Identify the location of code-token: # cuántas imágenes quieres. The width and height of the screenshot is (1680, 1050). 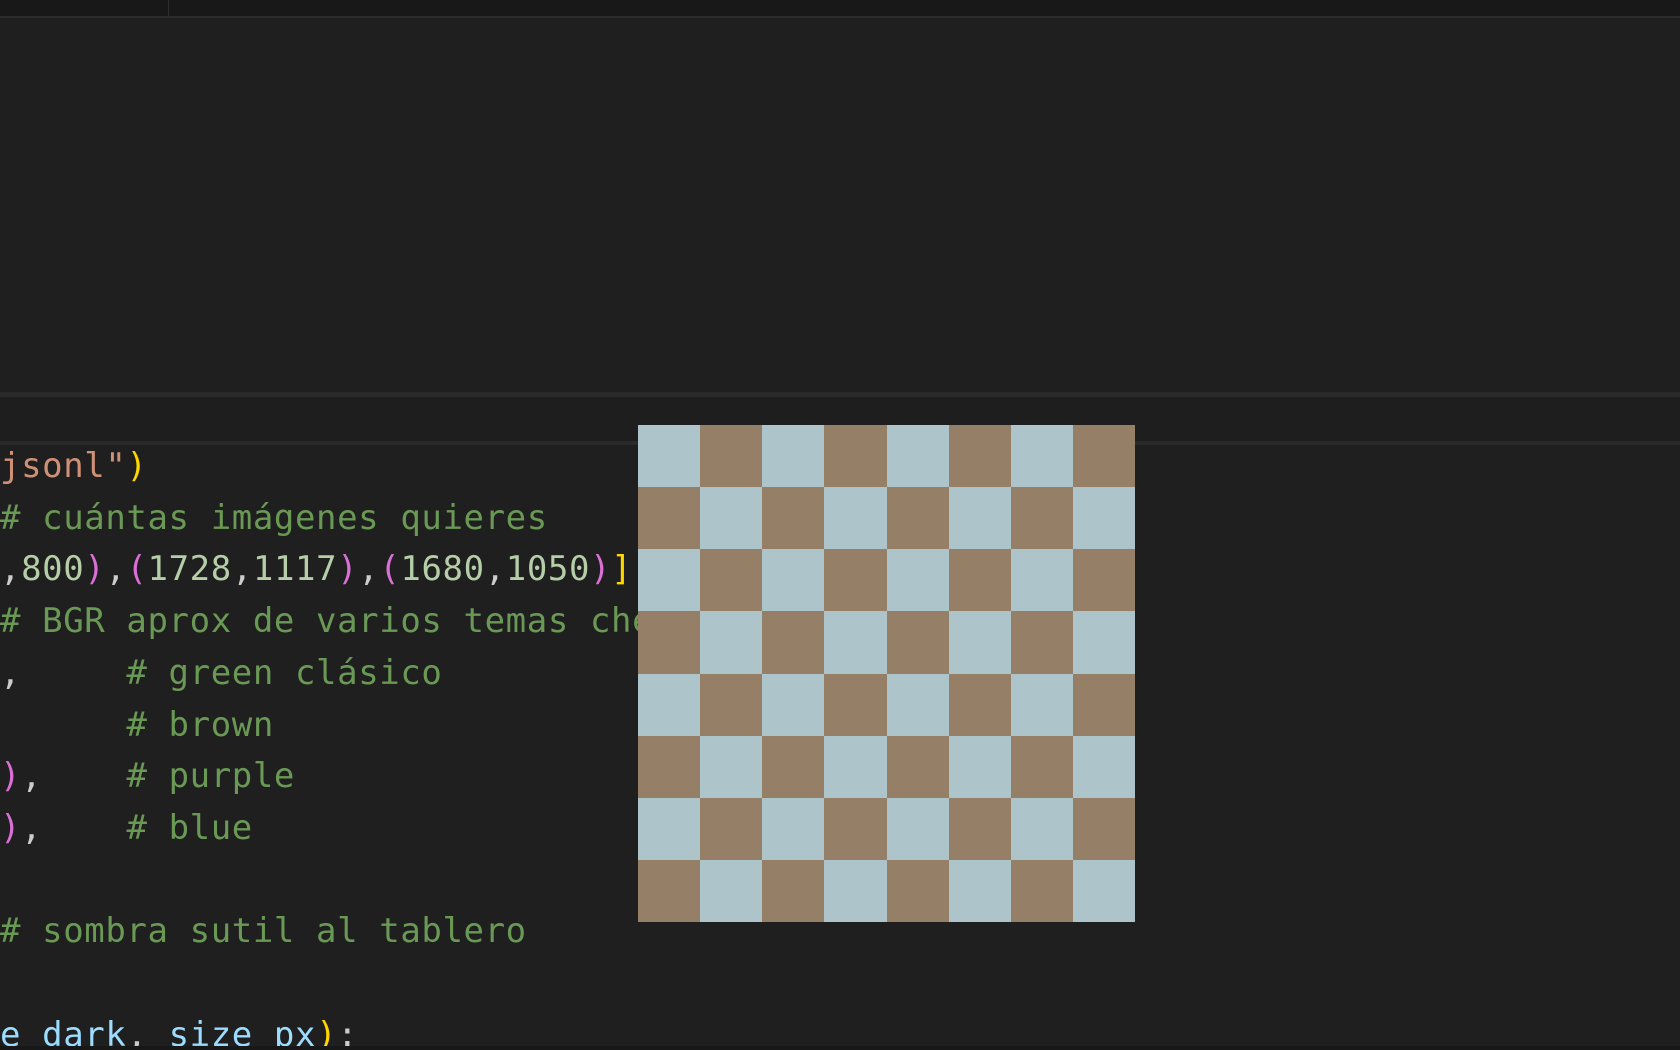
(274, 518).